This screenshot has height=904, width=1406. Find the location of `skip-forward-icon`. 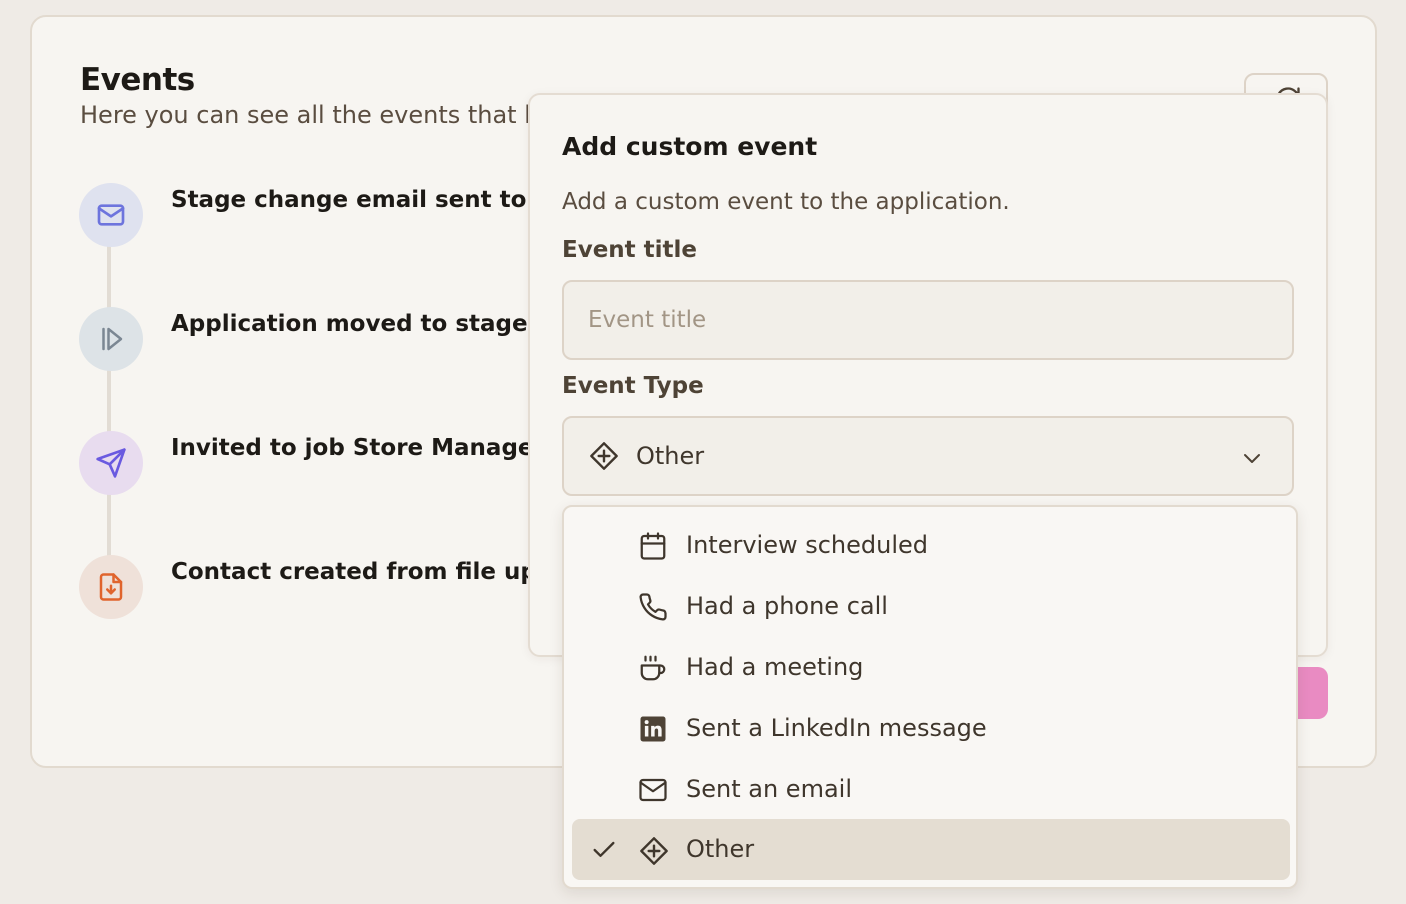

skip-forward-icon is located at coordinates (112, 339).